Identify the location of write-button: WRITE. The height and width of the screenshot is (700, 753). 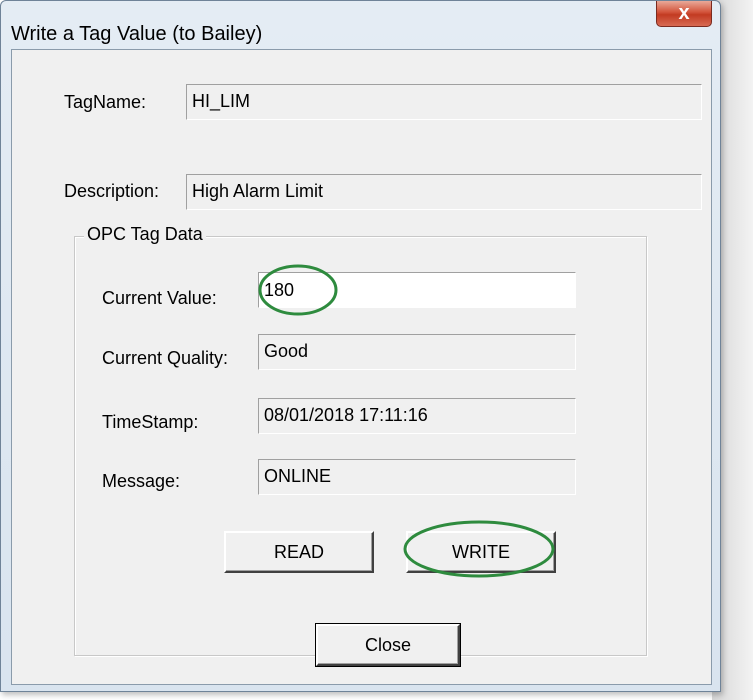
(481, 552).